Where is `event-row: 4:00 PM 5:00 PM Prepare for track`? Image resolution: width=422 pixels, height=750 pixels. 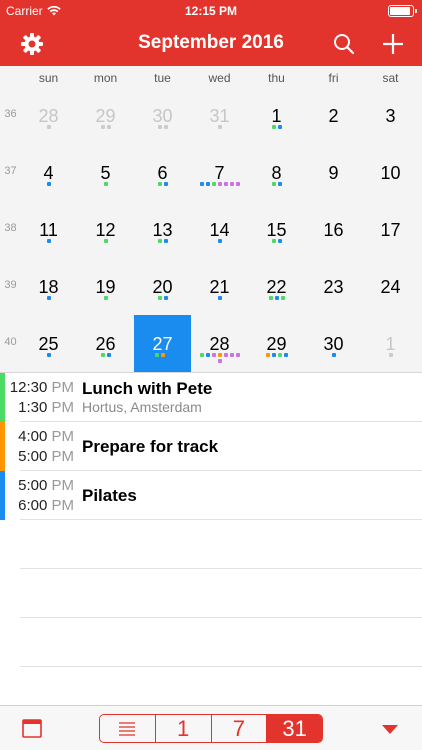 event-row: 4:00 PM 5:00 PM Prepare for track is located at coordinates (211, 446).